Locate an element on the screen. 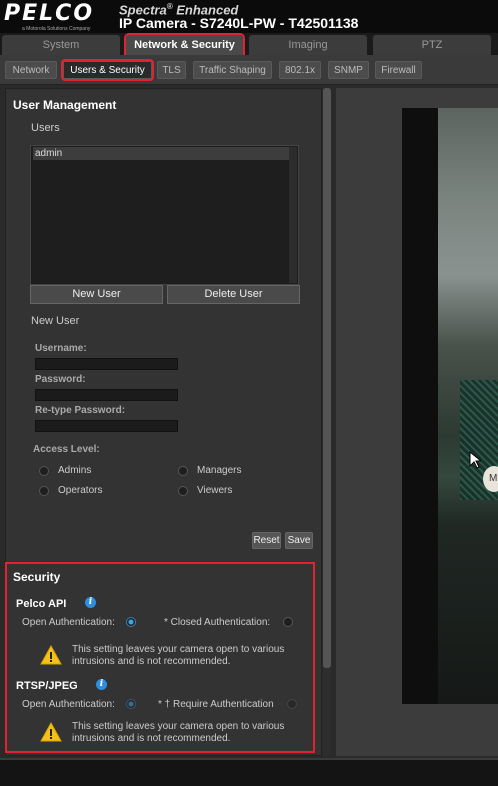 The width and height of the screenshot is (498, 786). tab-system: System is located at coordinates (61, 45).